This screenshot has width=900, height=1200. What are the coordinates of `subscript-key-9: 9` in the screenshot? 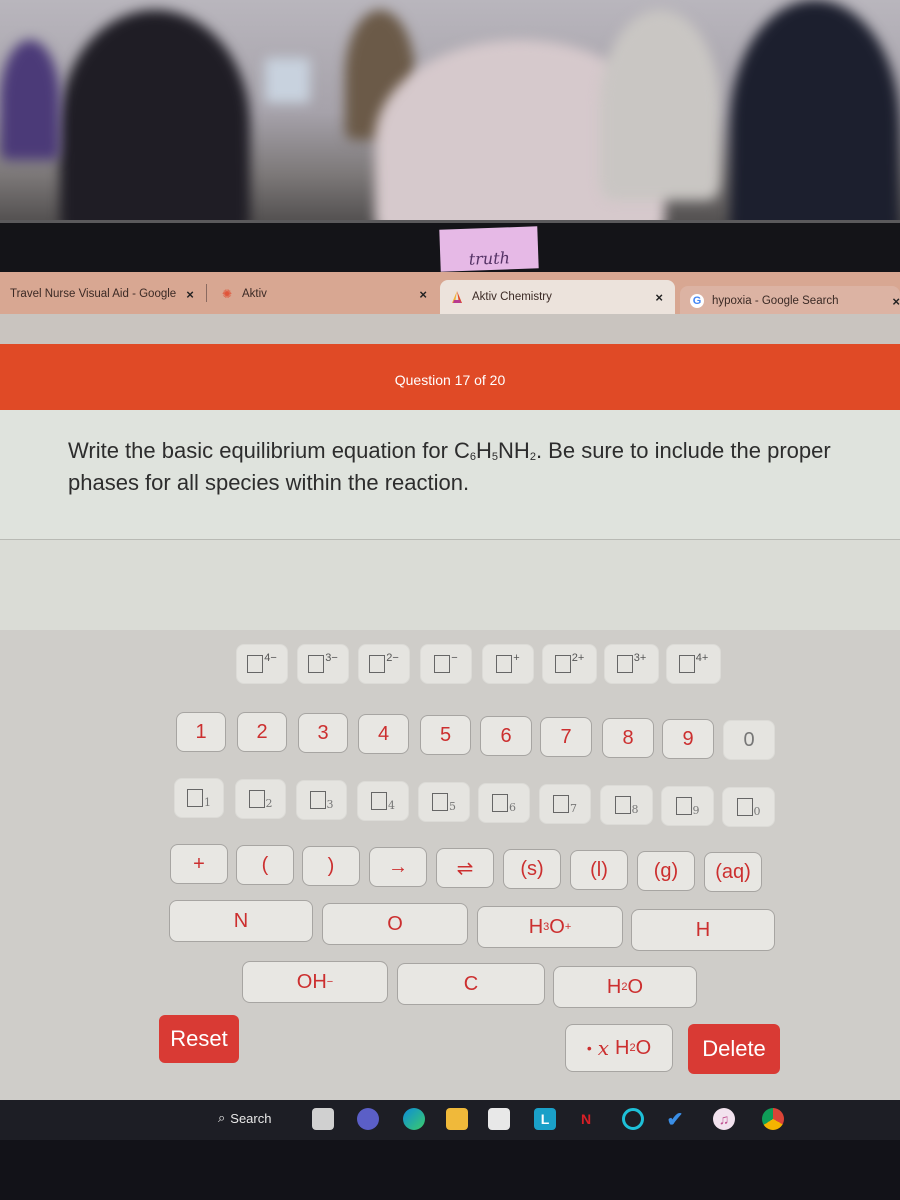 It's located at (687, 806).